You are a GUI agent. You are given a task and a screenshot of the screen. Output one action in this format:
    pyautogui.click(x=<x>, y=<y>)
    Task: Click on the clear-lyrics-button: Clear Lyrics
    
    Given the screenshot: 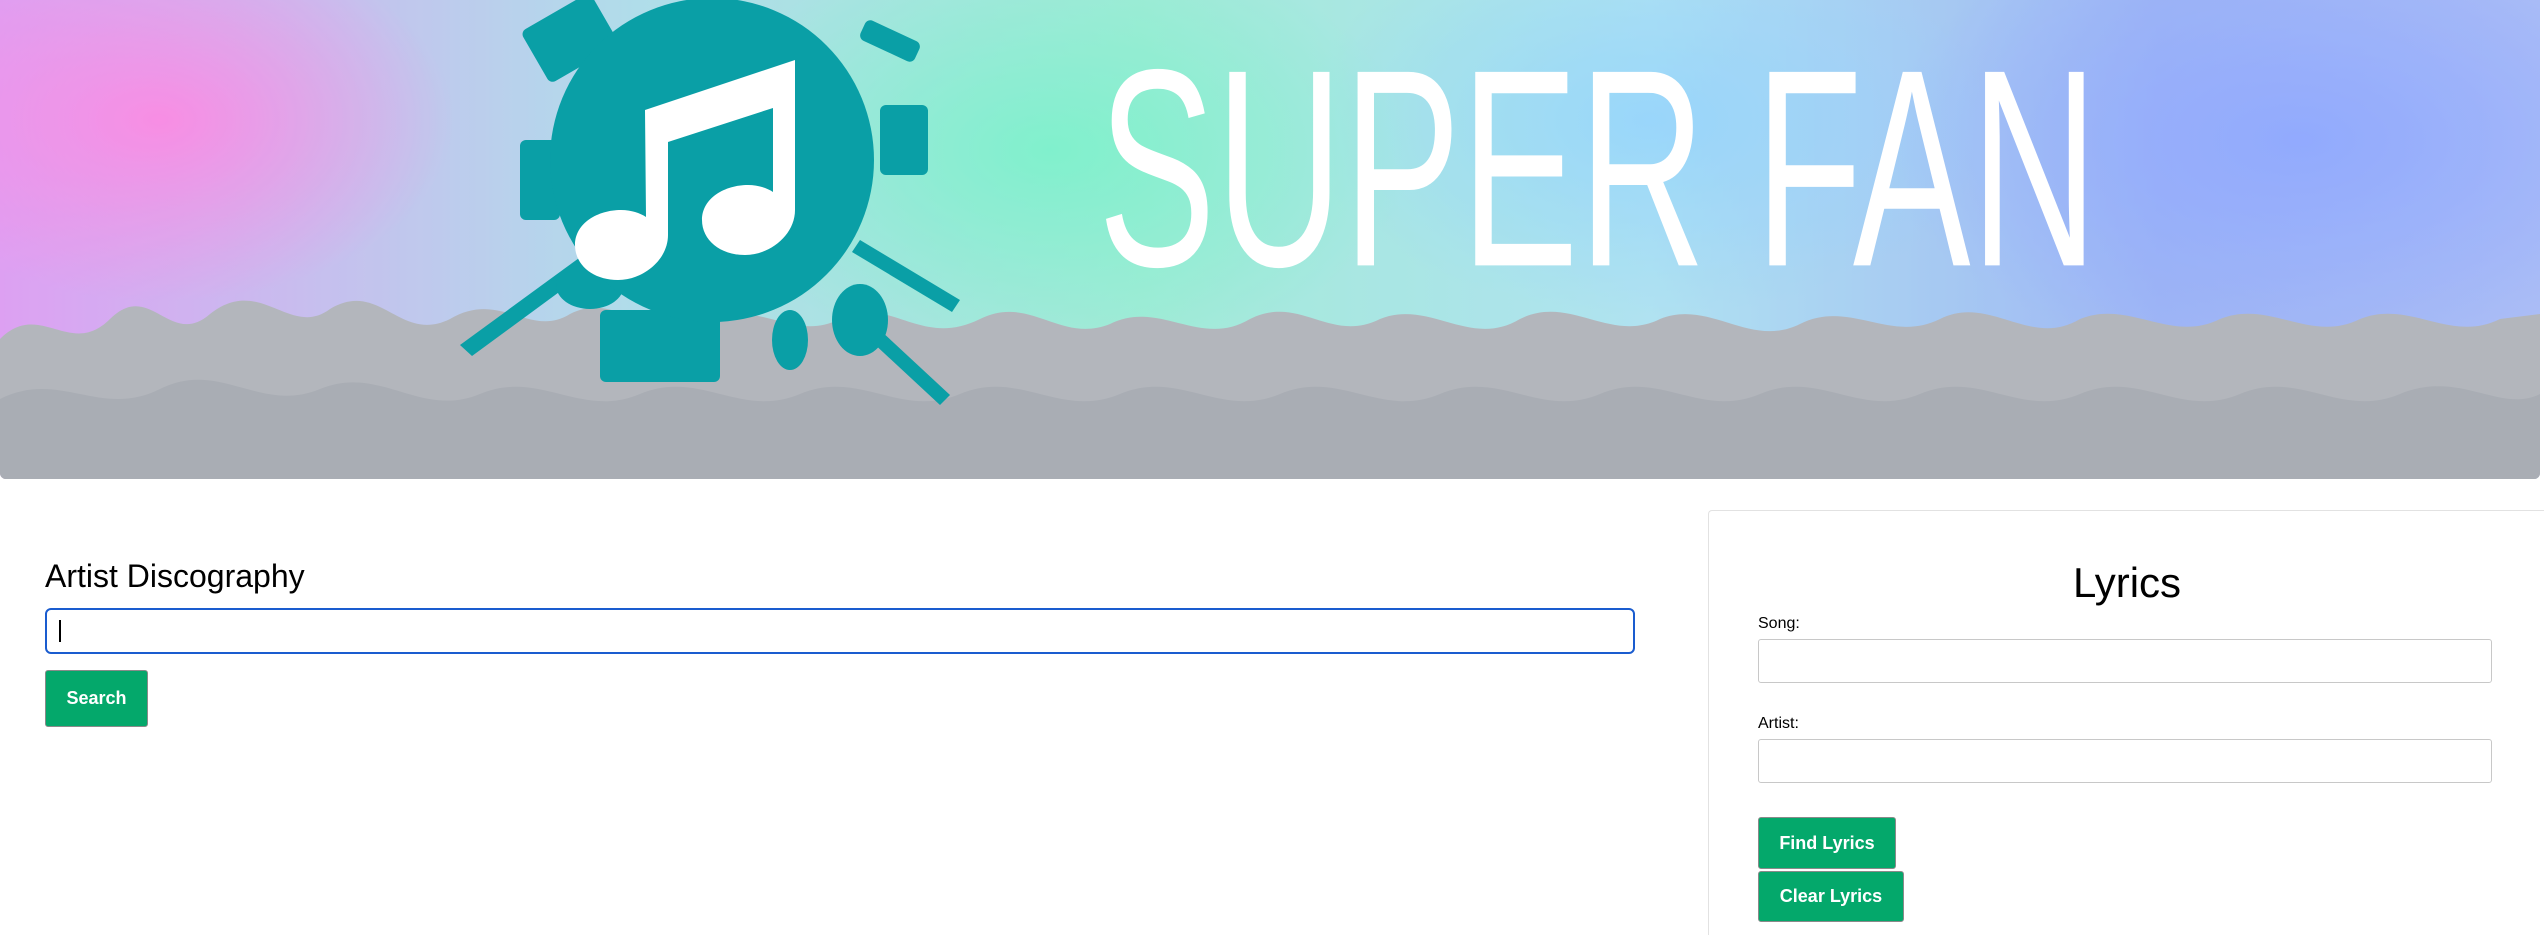 What is the action you would take?
    pyautogui.click(x=1831, y=896)
    